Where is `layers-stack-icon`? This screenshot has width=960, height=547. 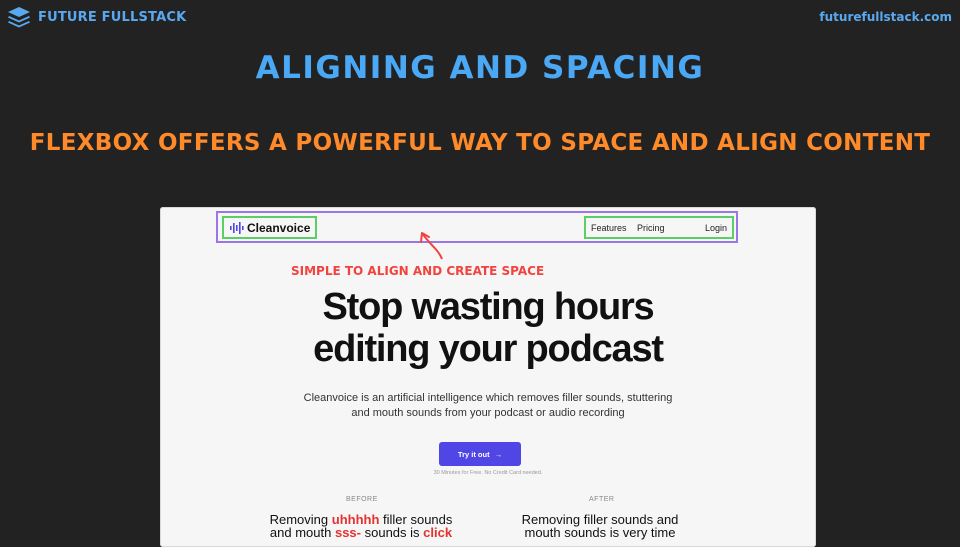
layers-stack-icon is located at coordinates (19, 17).